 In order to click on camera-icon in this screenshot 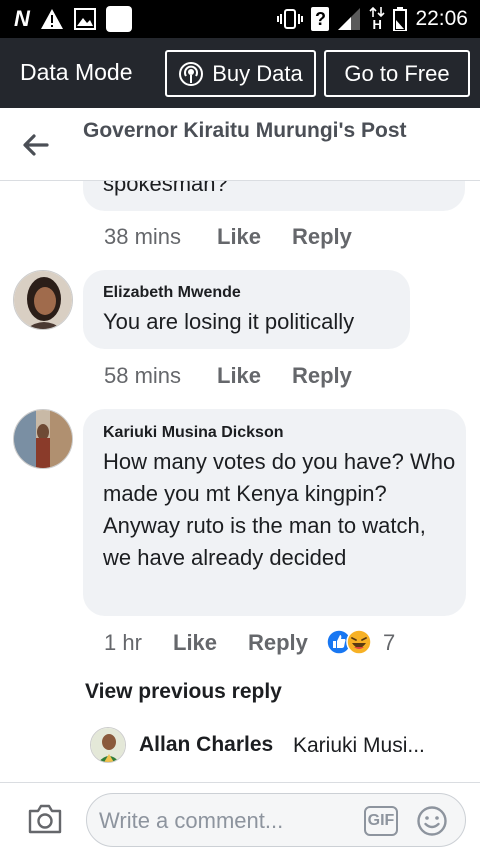, I will do `click(45, 819)`.